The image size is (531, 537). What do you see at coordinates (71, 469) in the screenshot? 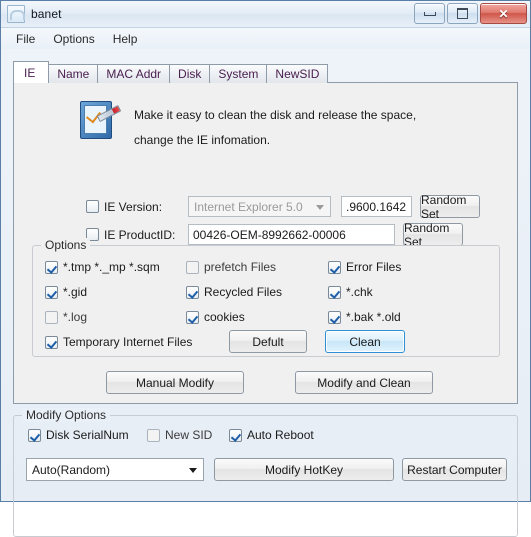
I see `hotkey-mode-value: Auto(Random)` at bounding box center [71, 469].